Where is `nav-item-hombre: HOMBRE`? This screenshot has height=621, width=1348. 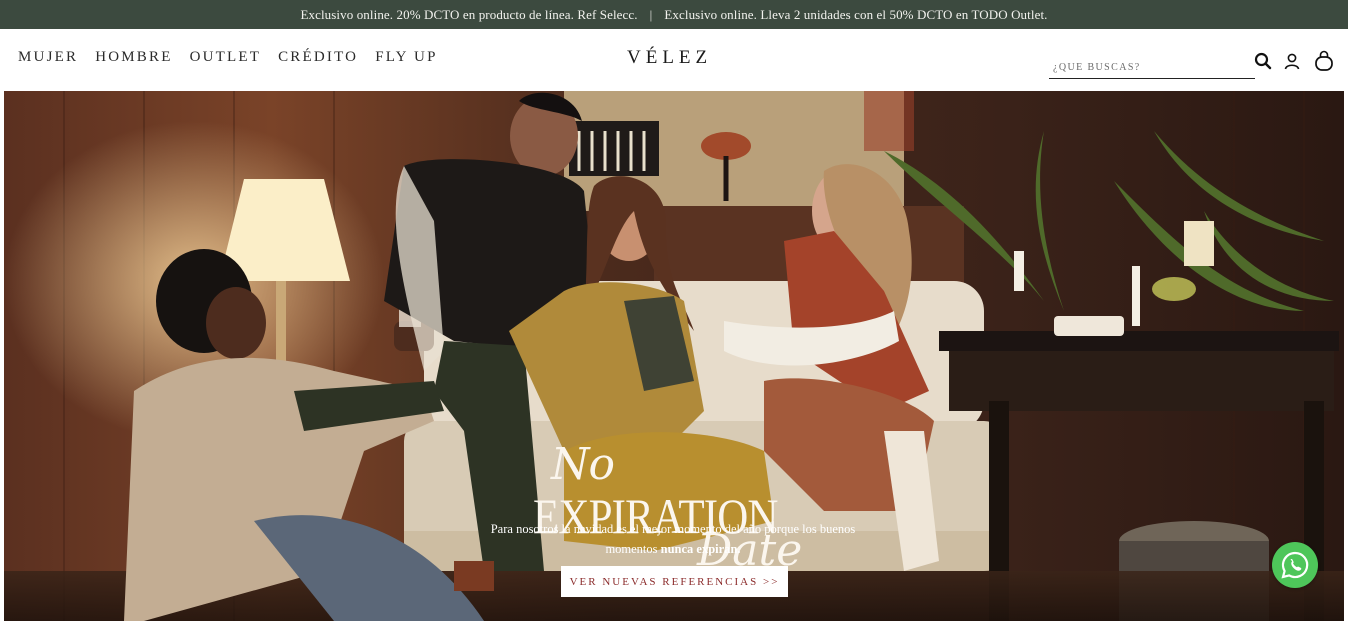
nav-item-hombre: HOMBRE is located at coordinates (133, 57).